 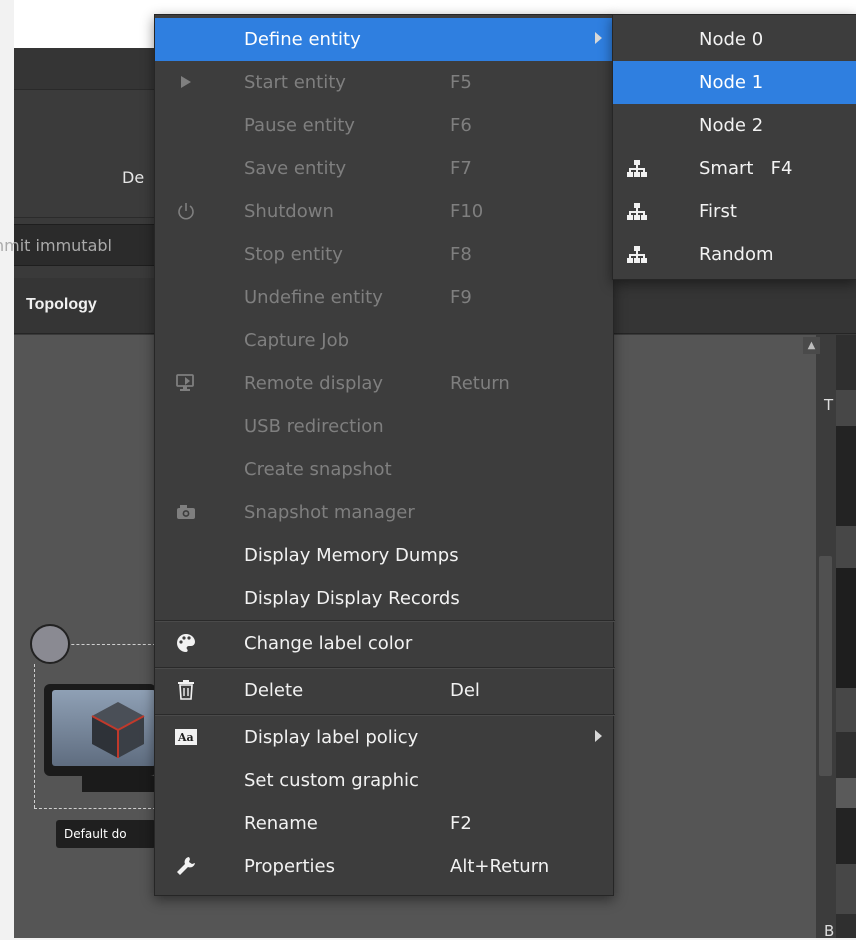 I want to click on details-panel-label: De, so click(x=133, y=177).